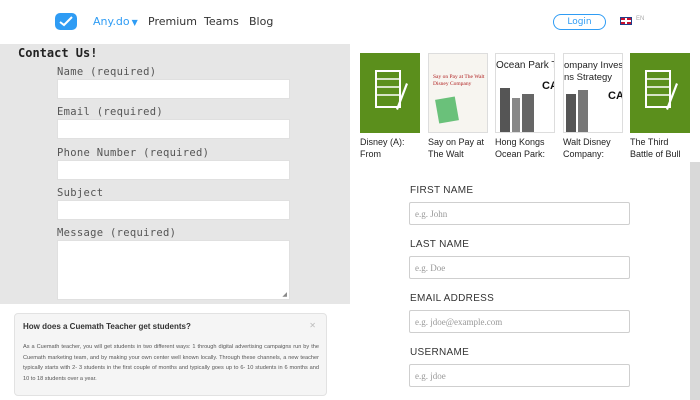 The height and width of the screenshot is (400, 700). Describe the element at coordinates (458, 93) in the screenshot. I see `book-cover-2: Say on Pay at The Walt Disney Company` at that location.